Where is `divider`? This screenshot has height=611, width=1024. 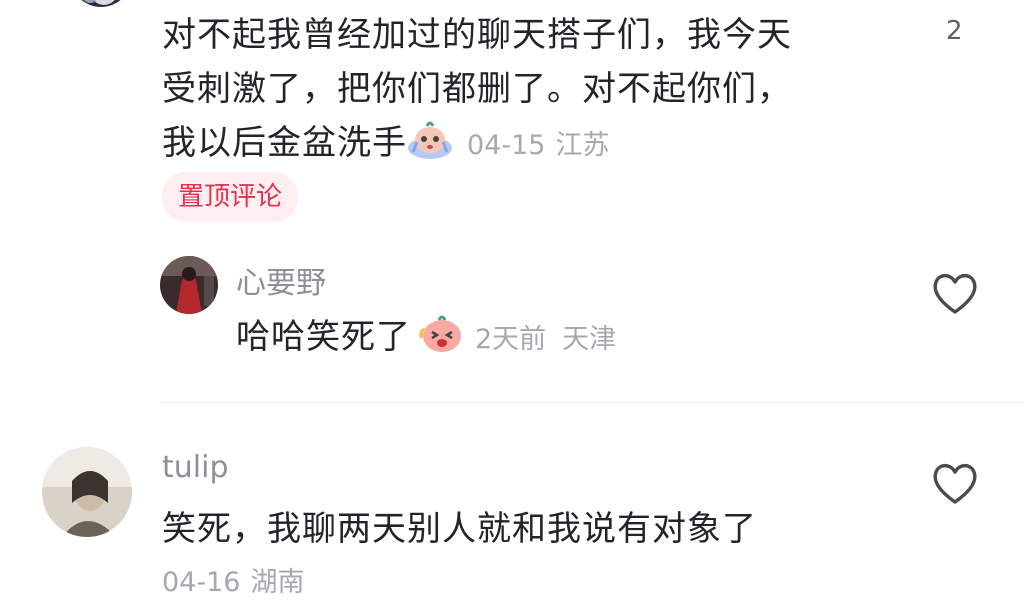
divider is located at coordinates (592, 402).